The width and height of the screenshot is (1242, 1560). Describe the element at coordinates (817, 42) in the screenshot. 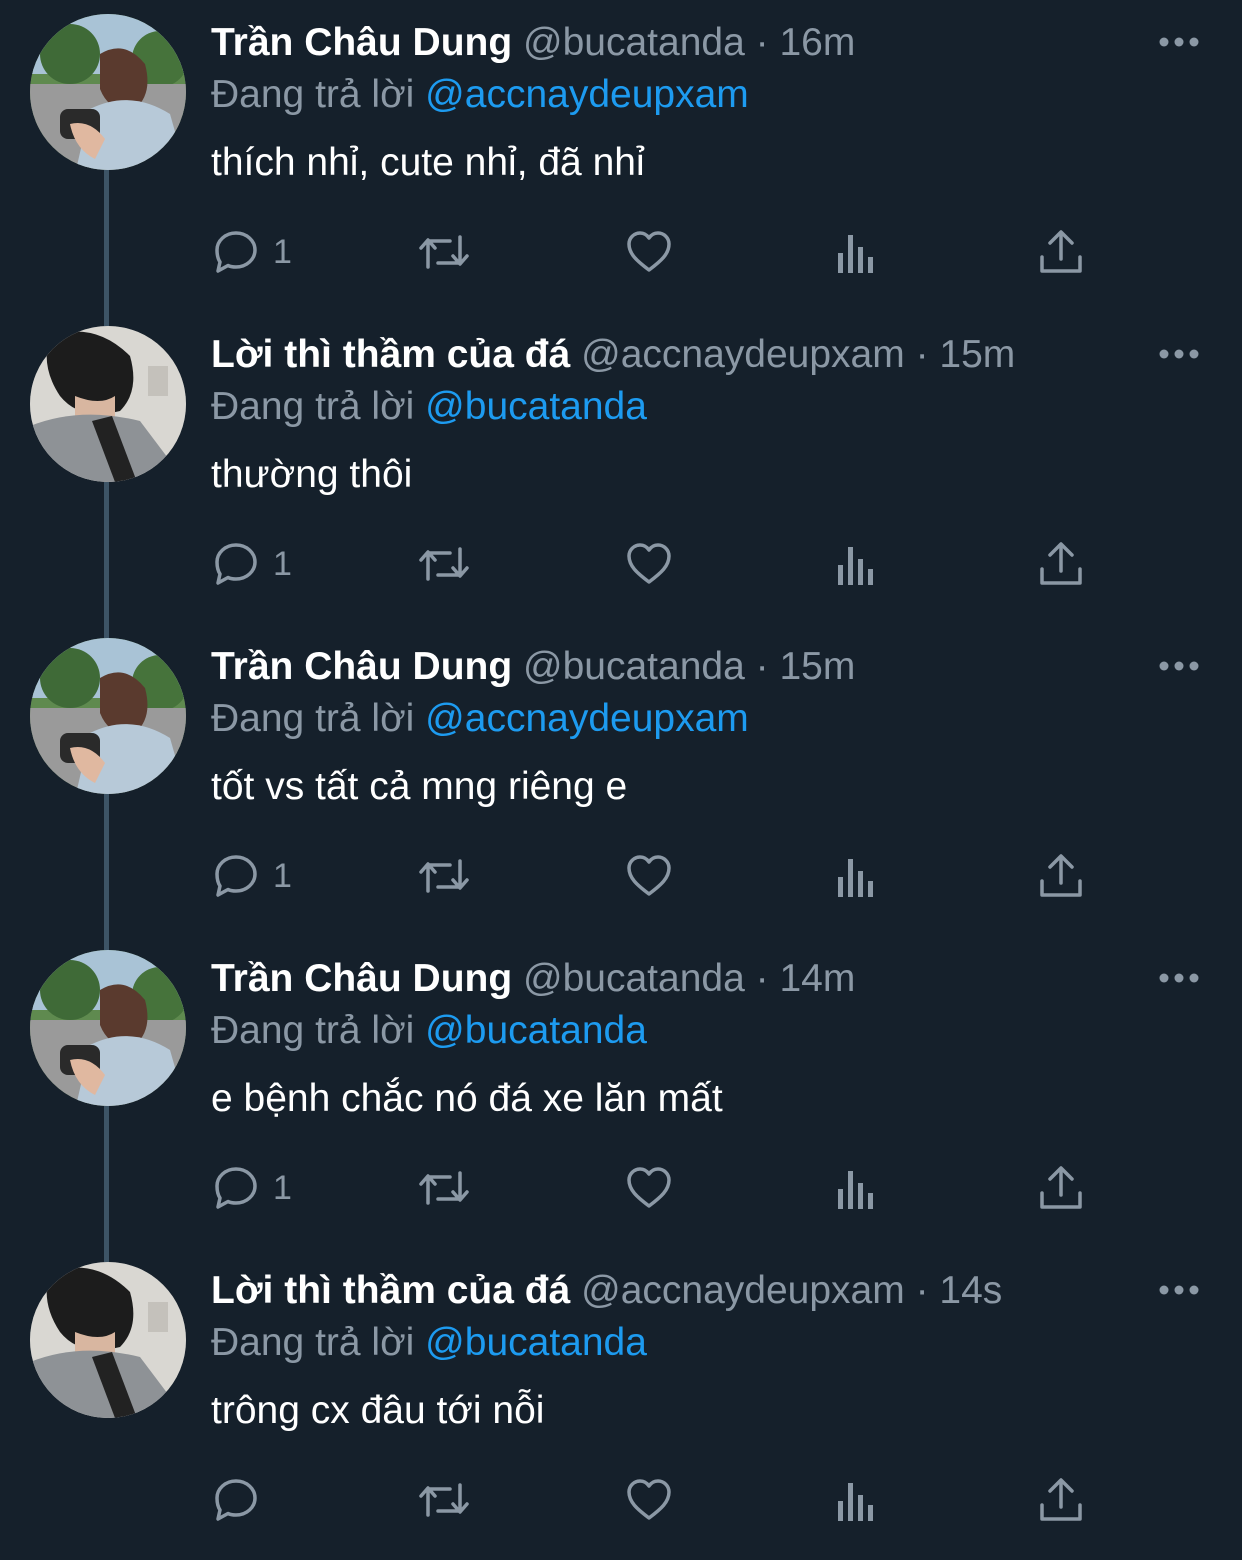

I see `timestamp: 16m` at that location.